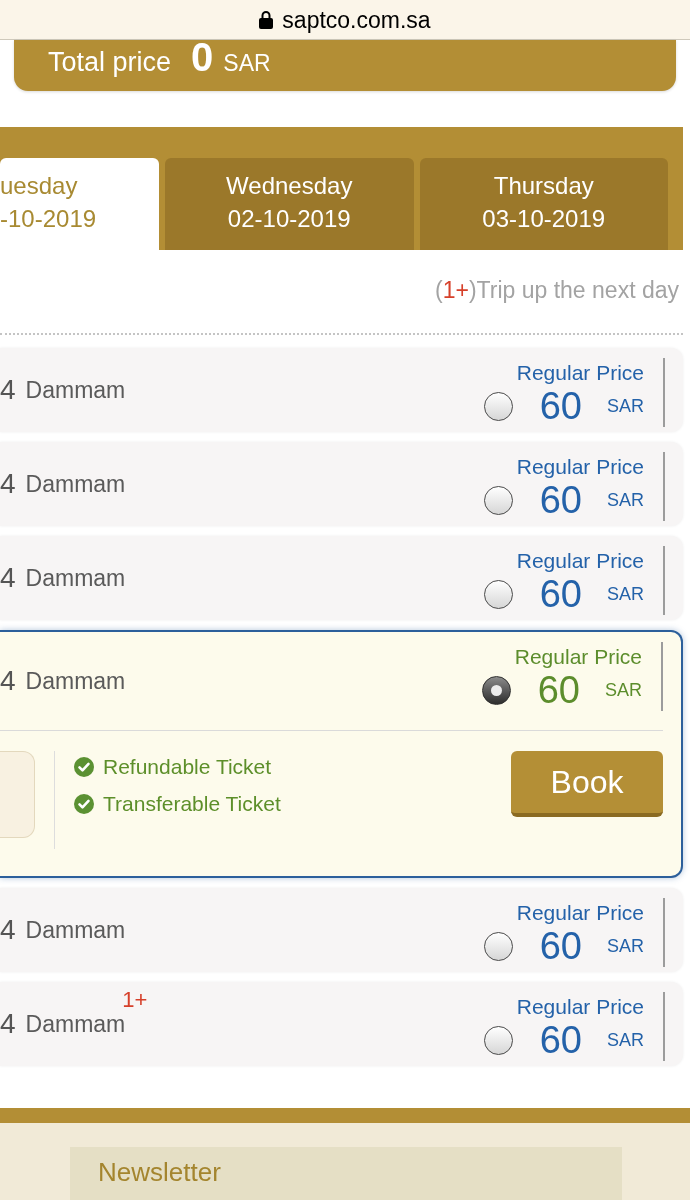  Describe the element at coordinates (187, 767) in the screenshot. I see `feature-text: Refundable Ticket` at that location.